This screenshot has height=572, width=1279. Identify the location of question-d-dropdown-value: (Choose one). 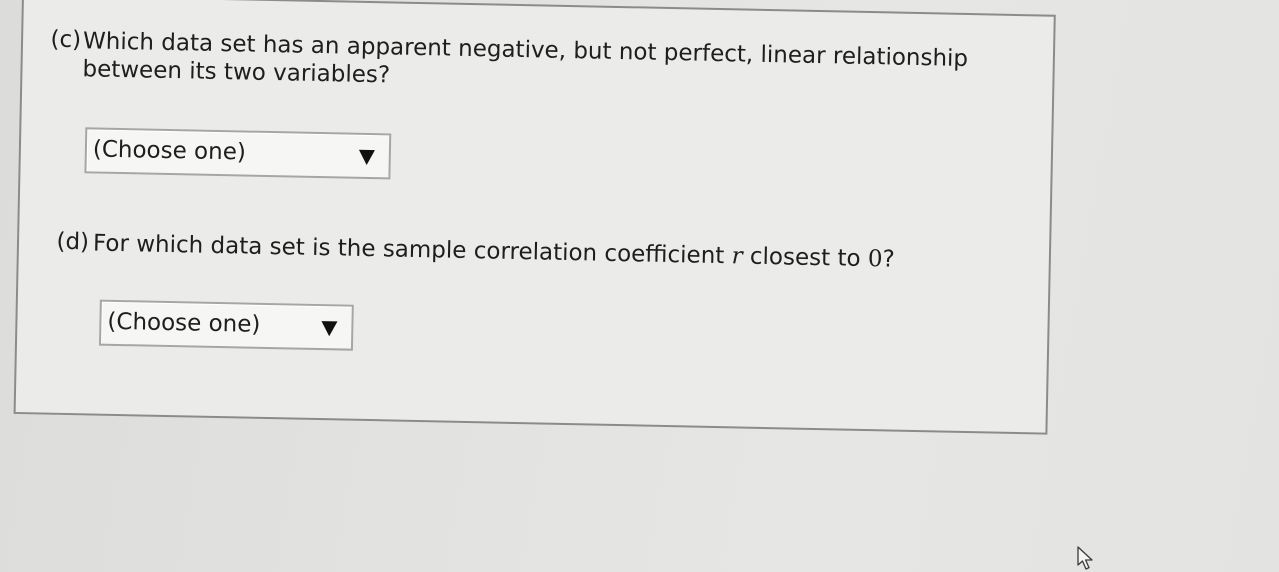
(184, 323).